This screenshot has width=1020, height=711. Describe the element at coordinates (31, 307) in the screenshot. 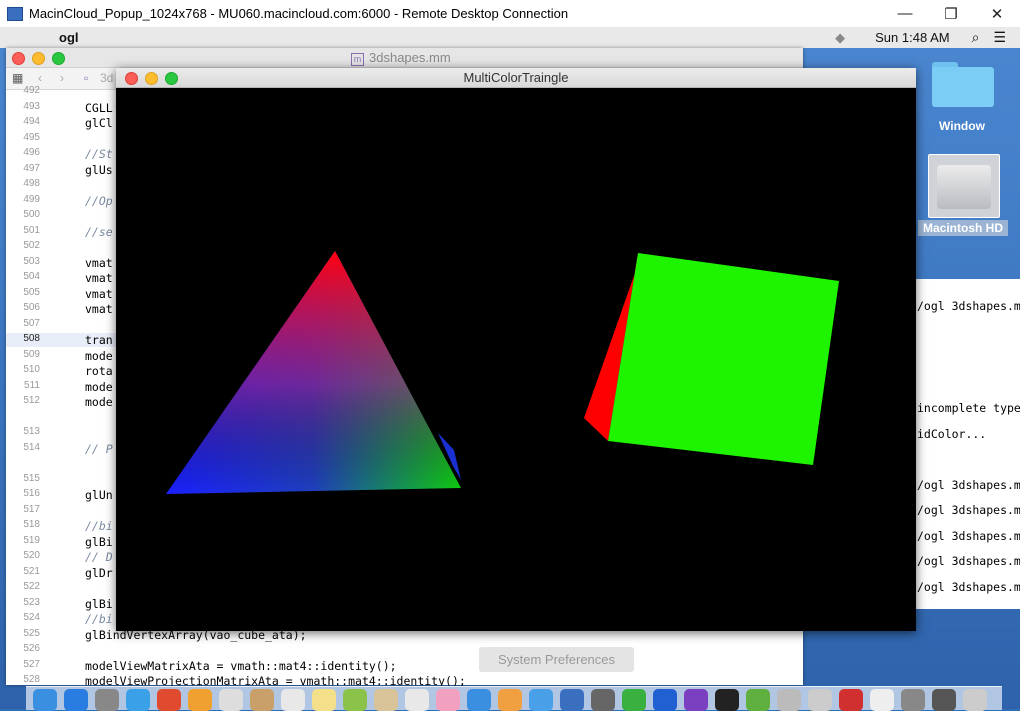

I see `line-number: 506` at that location.